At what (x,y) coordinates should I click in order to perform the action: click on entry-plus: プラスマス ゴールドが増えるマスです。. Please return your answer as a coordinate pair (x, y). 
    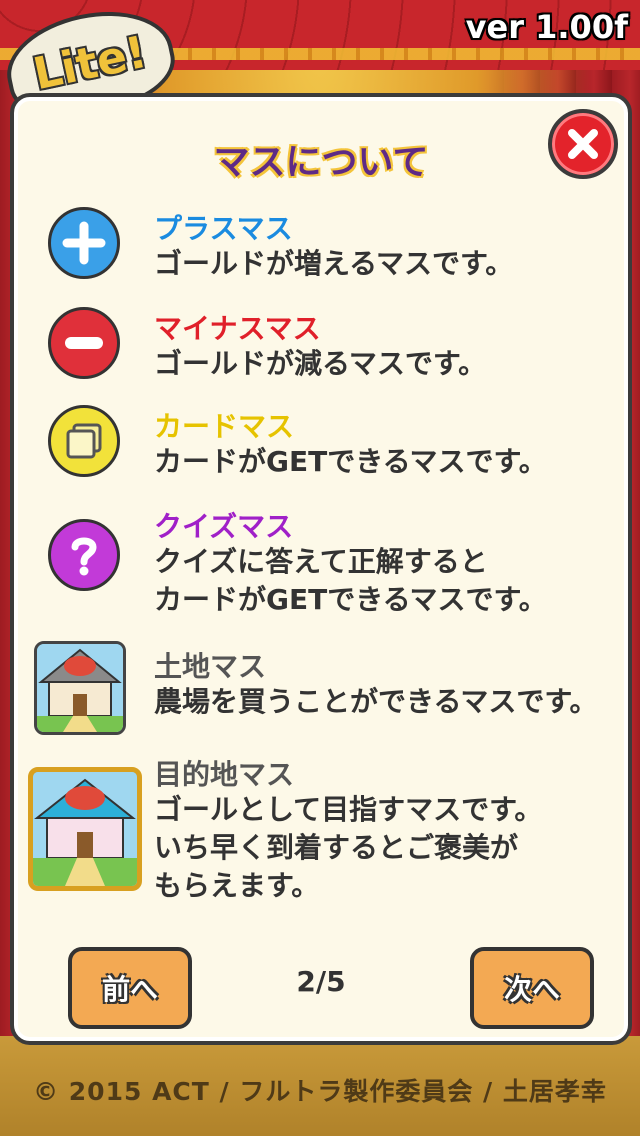
    Looking at the image, I should click on (321, 247).